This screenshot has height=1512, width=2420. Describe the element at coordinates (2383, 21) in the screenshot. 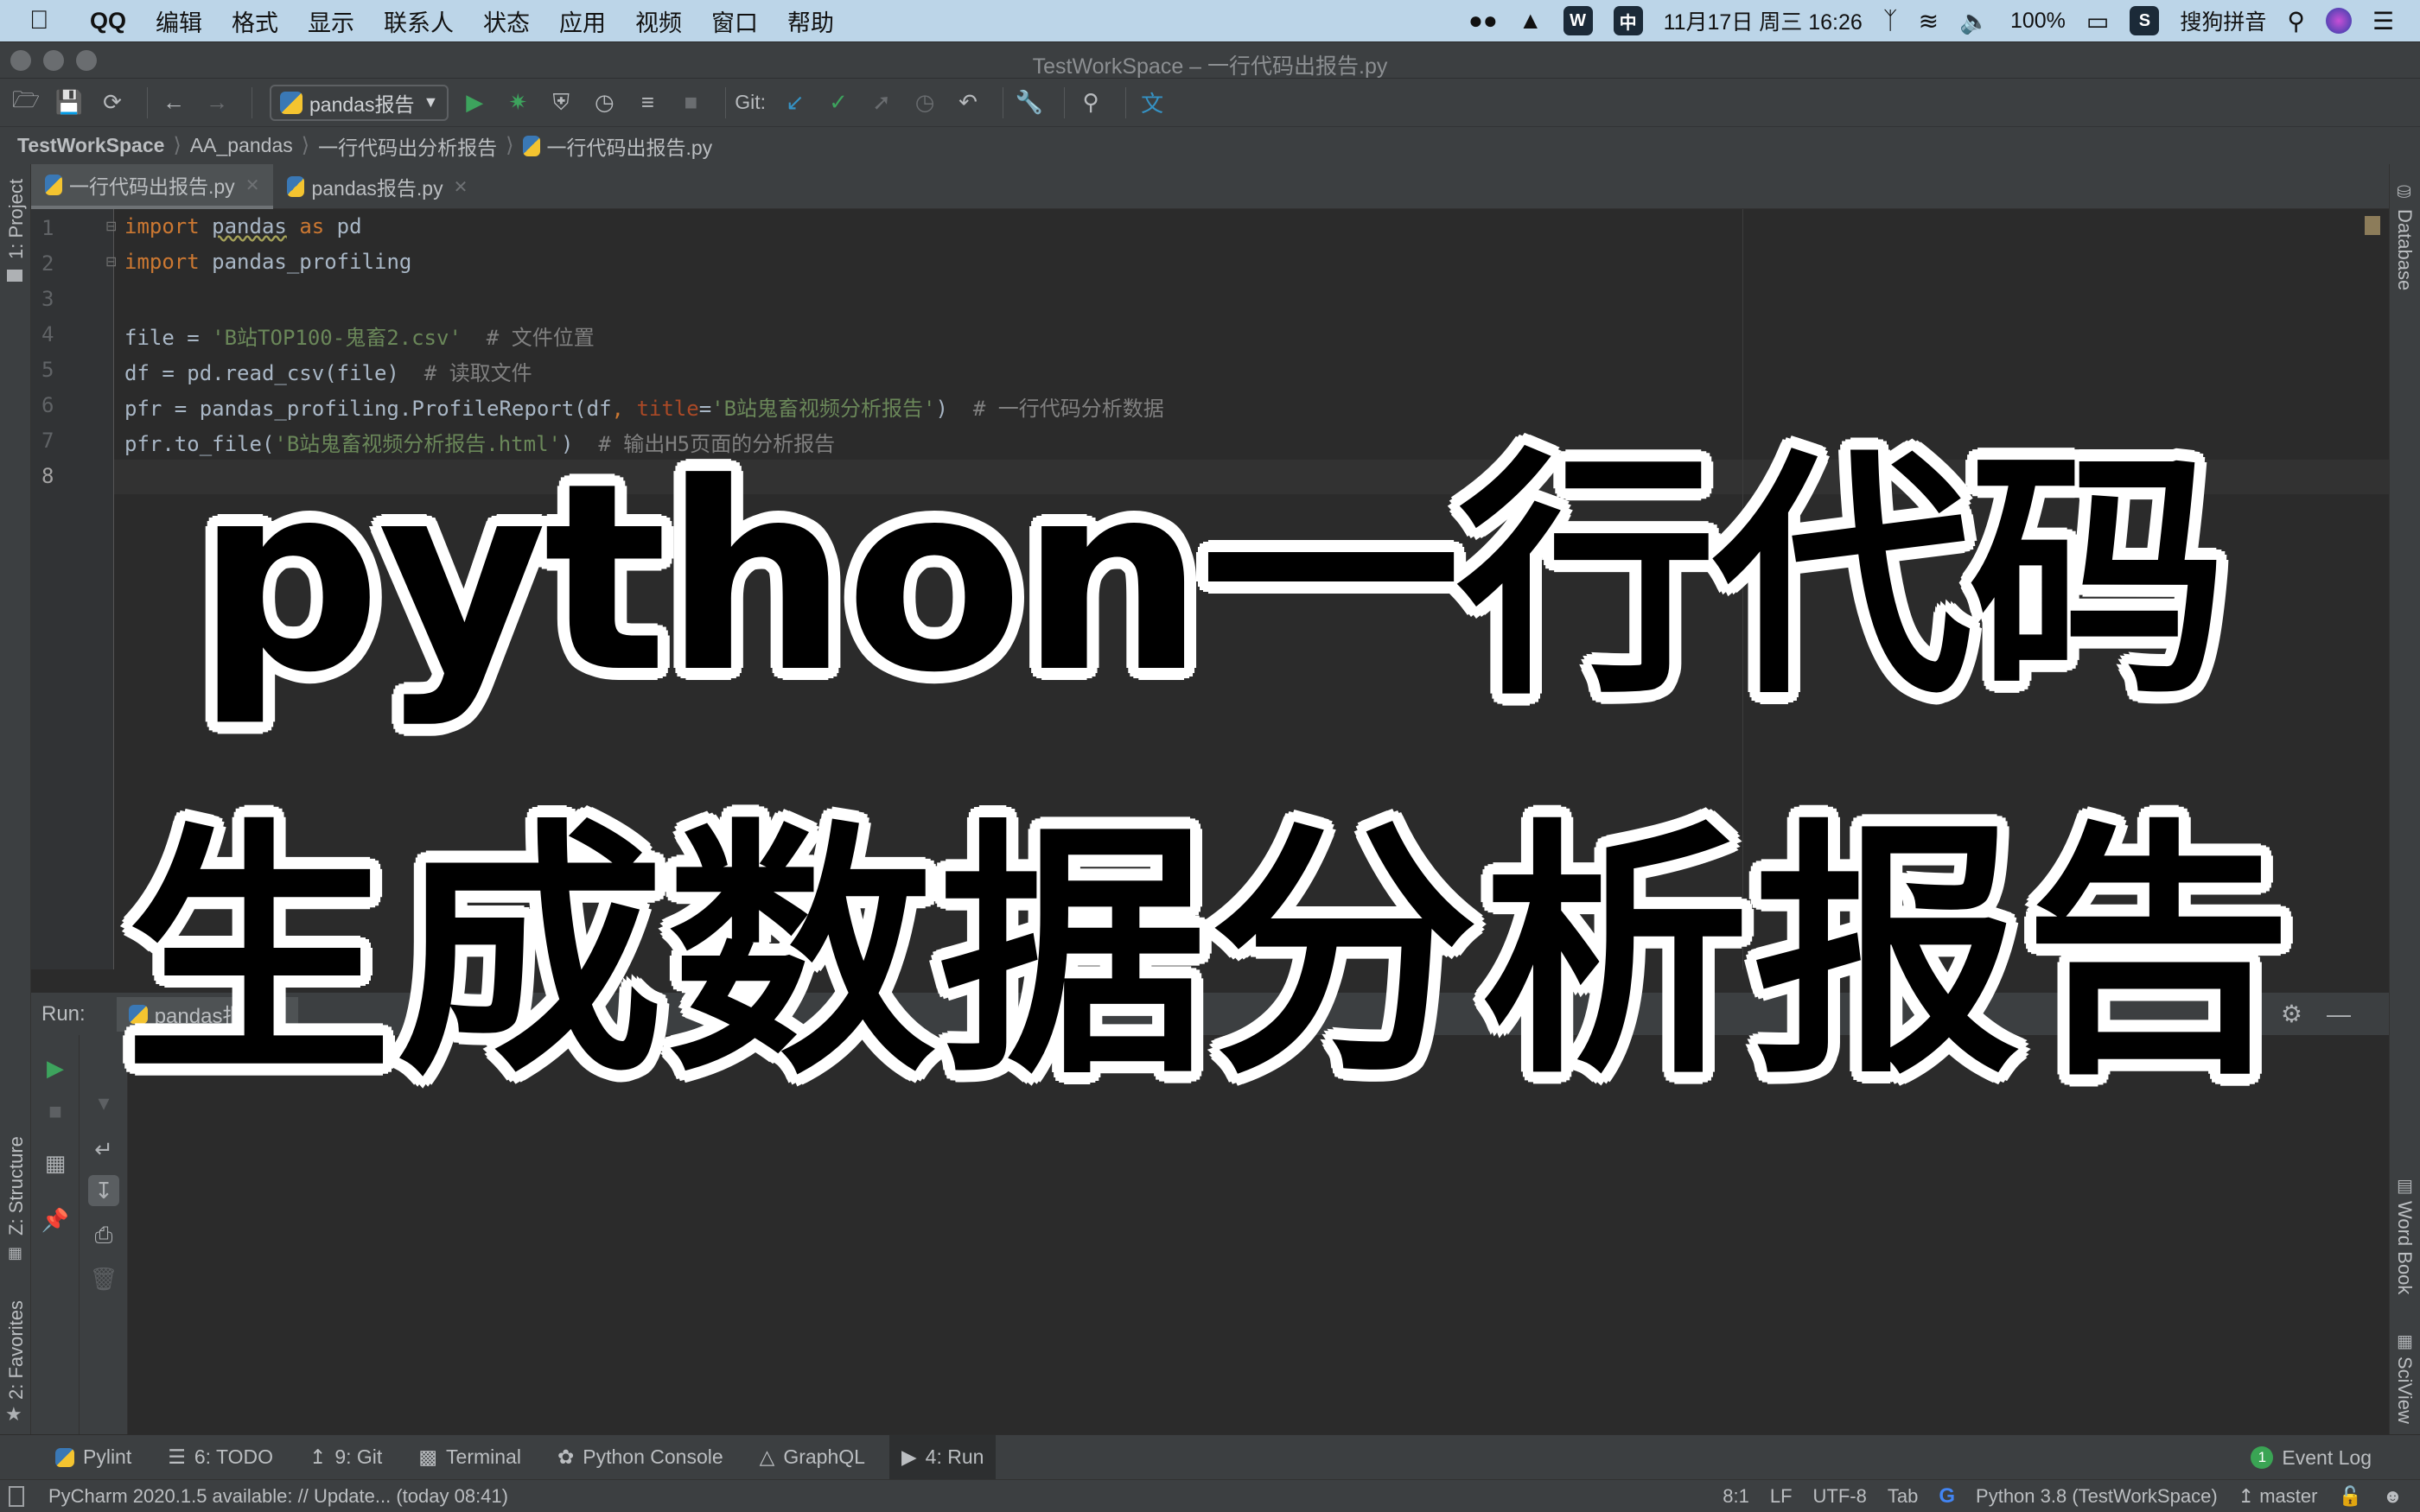

I see `notification-center-icon: ☰` at that location.